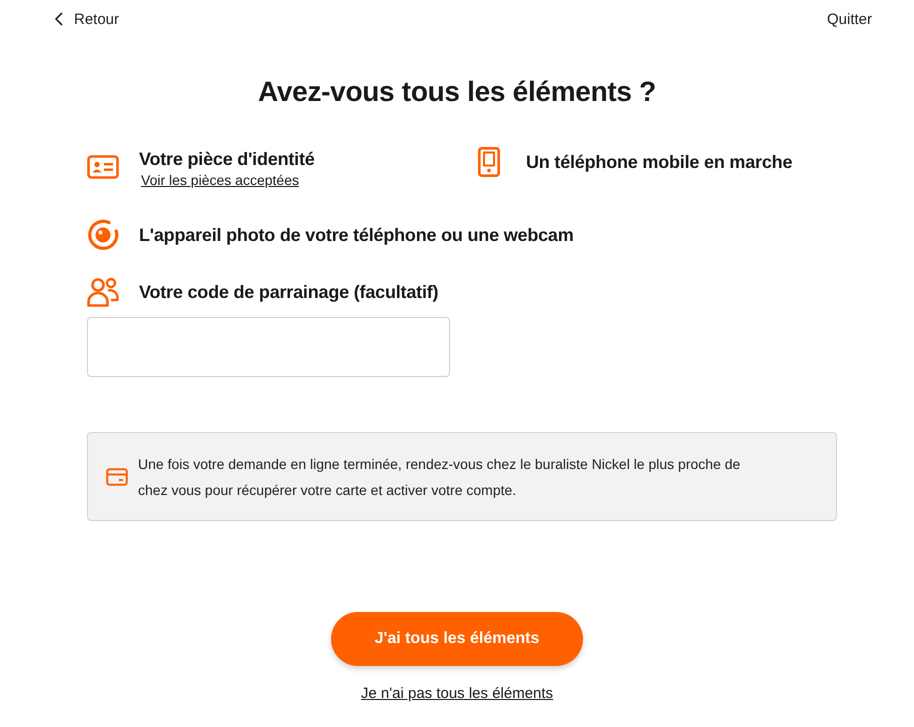  I want to click on people-icon, so click(103, 292).